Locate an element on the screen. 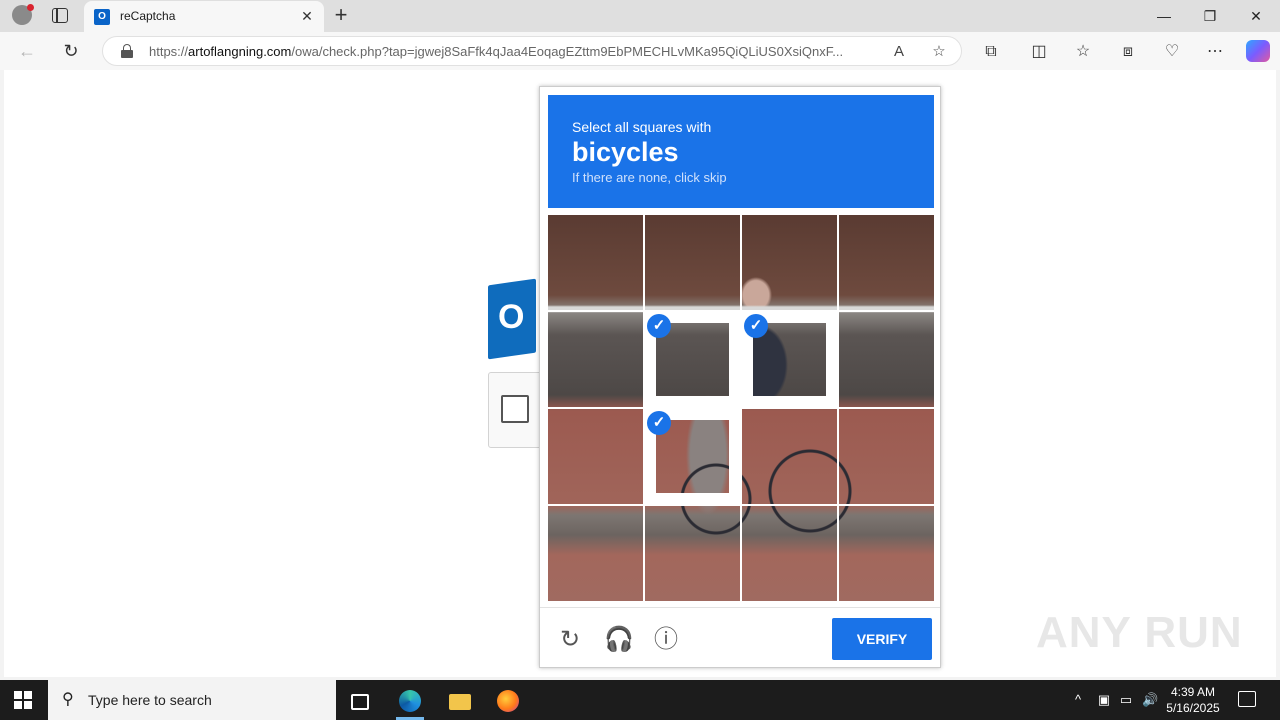  captcha-checkbox is located at coordinates (515, 409).